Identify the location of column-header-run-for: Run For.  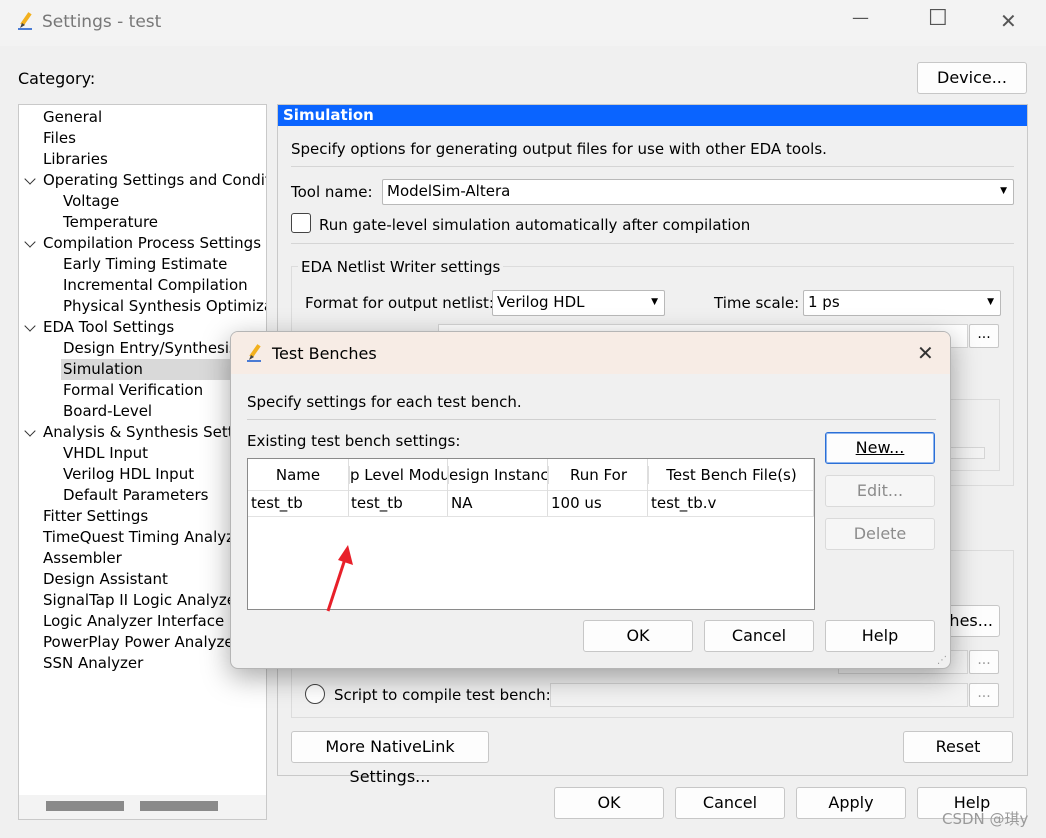
(598, 475).